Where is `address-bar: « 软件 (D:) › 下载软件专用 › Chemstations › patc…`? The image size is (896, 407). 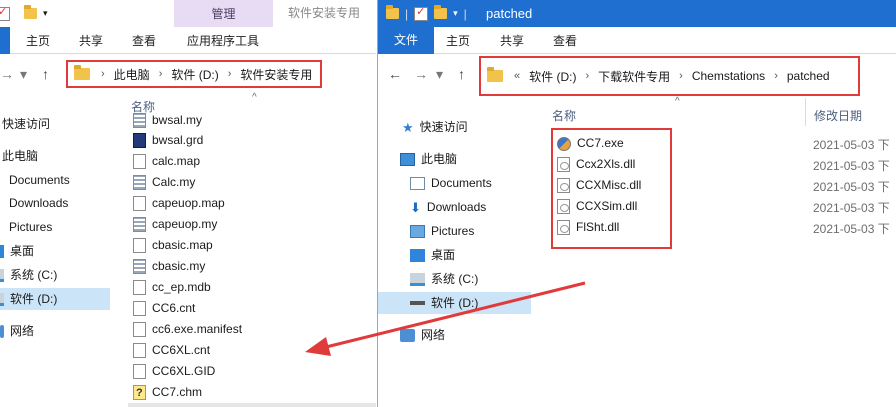
address-bar: « 软件 (D:) › 下载软件专用 › Chemstations › patc… is located at coordinates (669, 76).